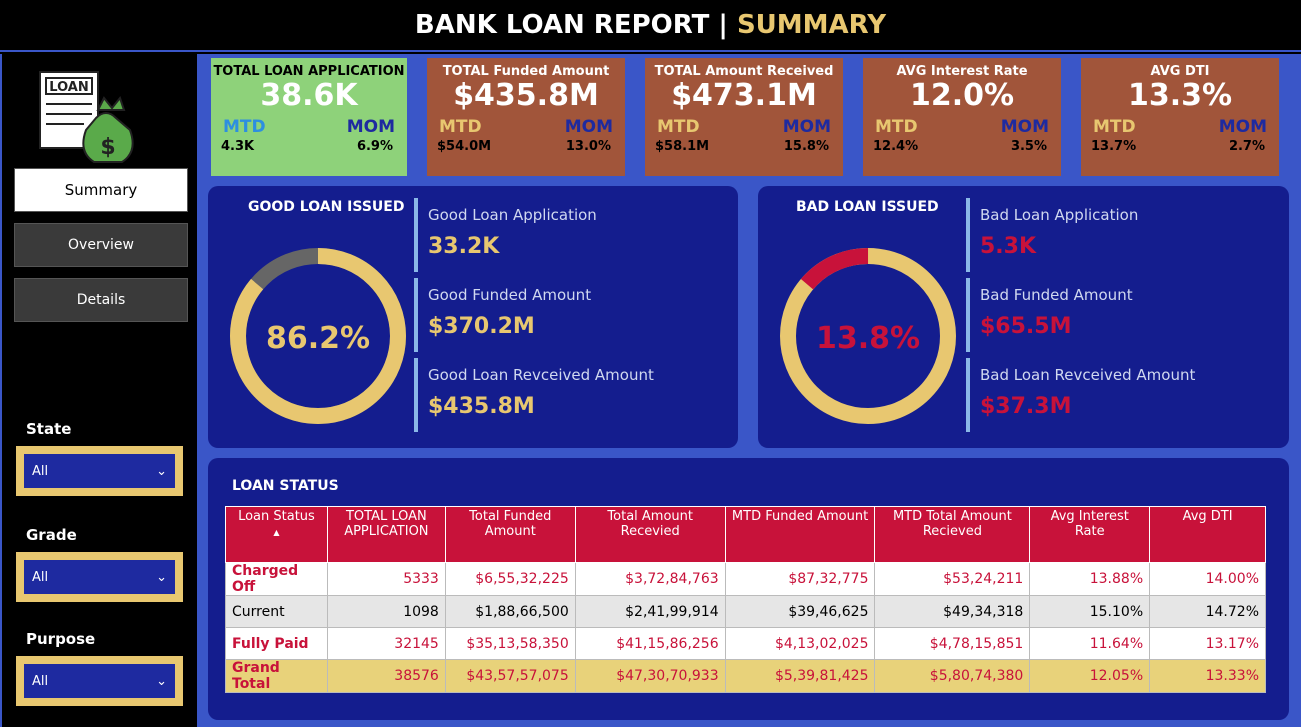  Describe the element at coordinates (650, 579) in the screenshot. I see `table-cell: $3,72,84,763` at that location.